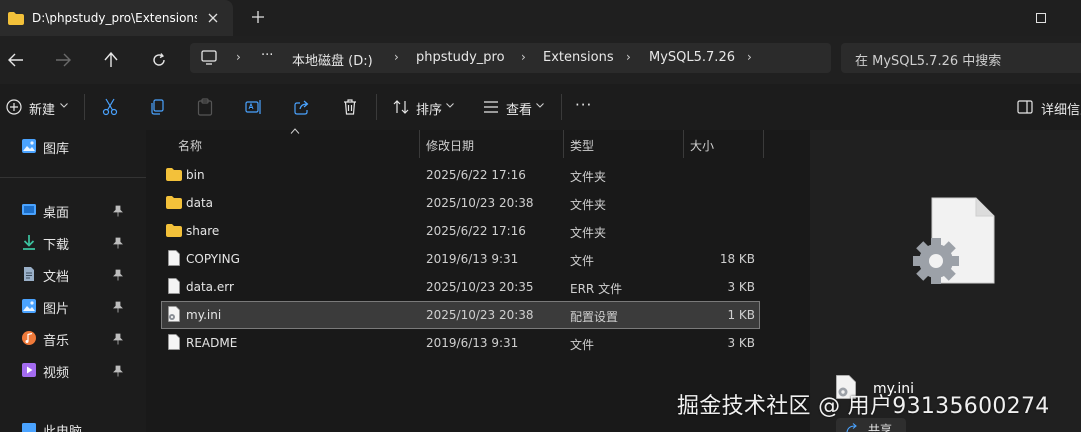 The image size is (1081, 432). Describe the element at coordinates (73, 338) in the screenshot. I see `sidebar-item-music: 音乐` at that location.